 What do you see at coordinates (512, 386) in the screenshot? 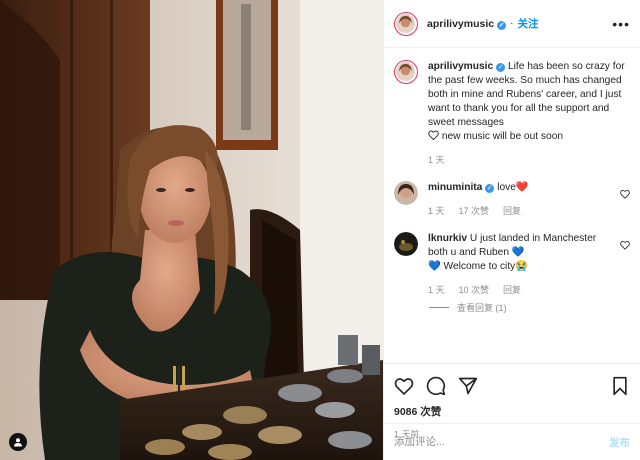
I see `action-icons` at bounding box center [512, 386].